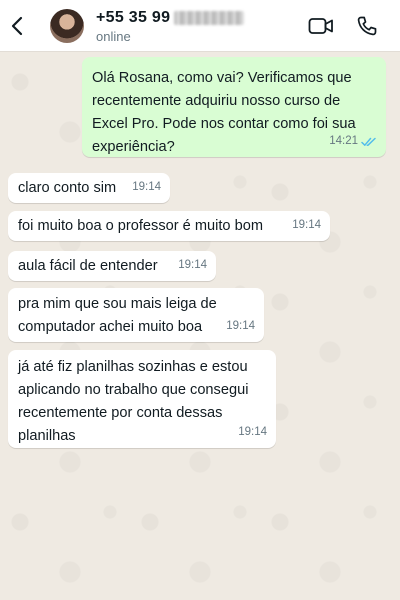  I want to click on message-time: 14:21, so click(343, 141).